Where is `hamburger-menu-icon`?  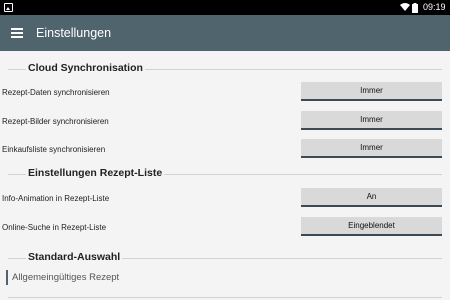
hamburger-menu-icon is located at coordinates (17, 33).